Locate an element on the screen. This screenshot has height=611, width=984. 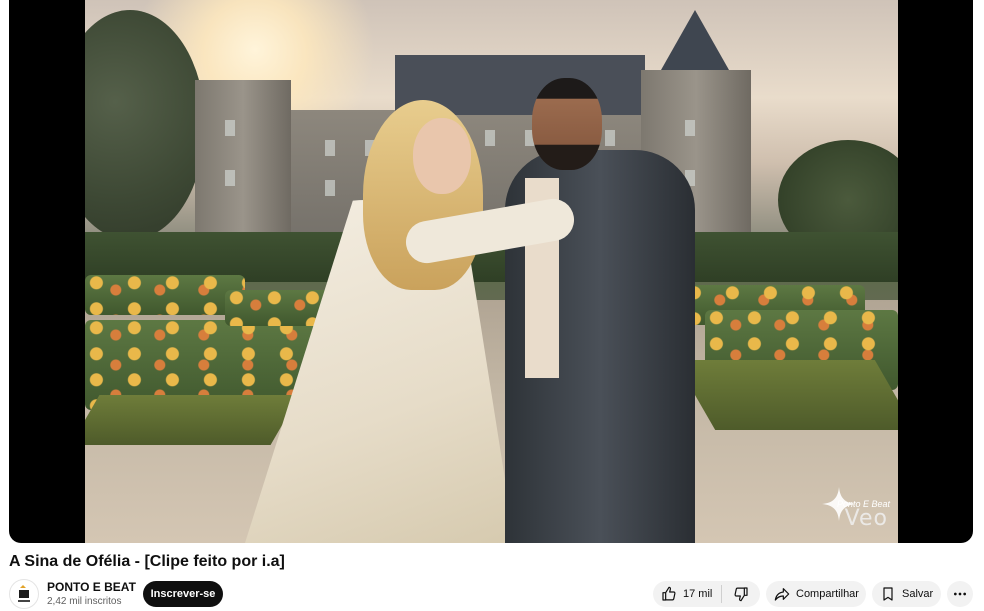
dislike-button is located at coordinates (741, 594).